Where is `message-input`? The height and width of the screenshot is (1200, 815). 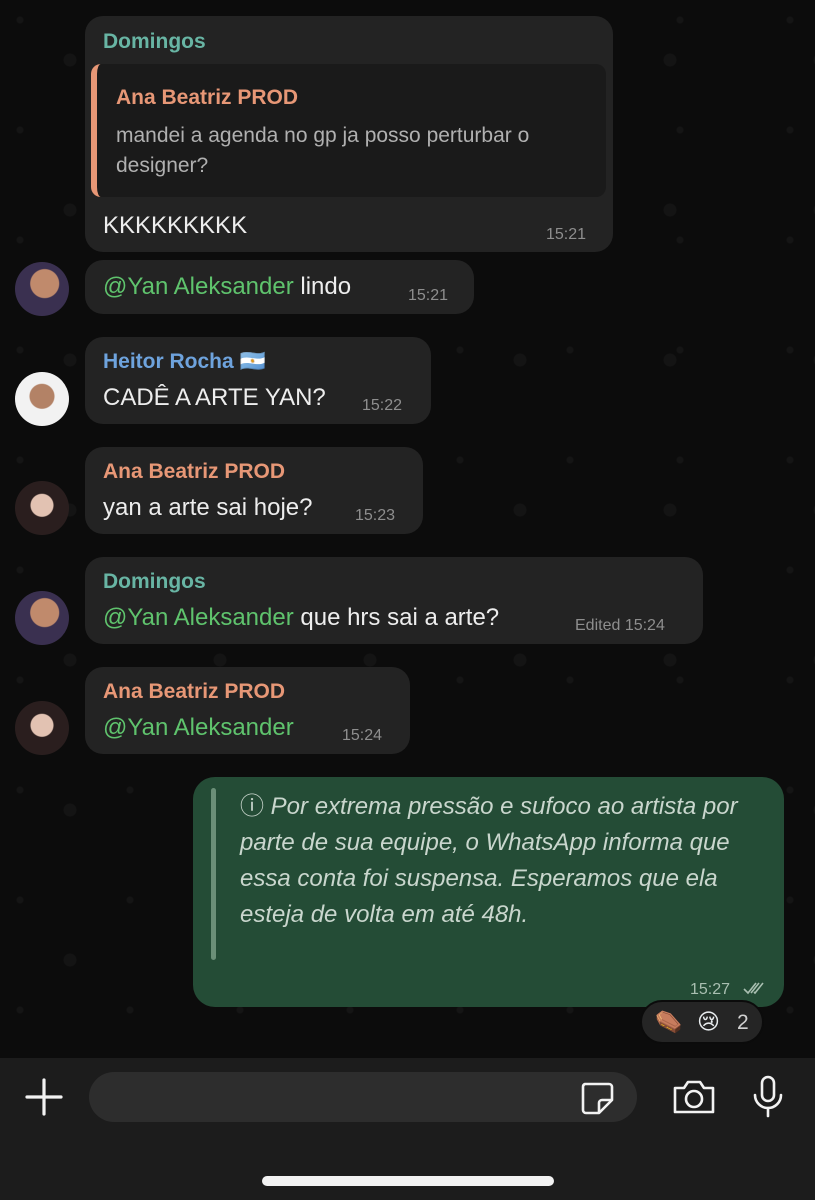 message-input is located at coordinates (363, 1097).